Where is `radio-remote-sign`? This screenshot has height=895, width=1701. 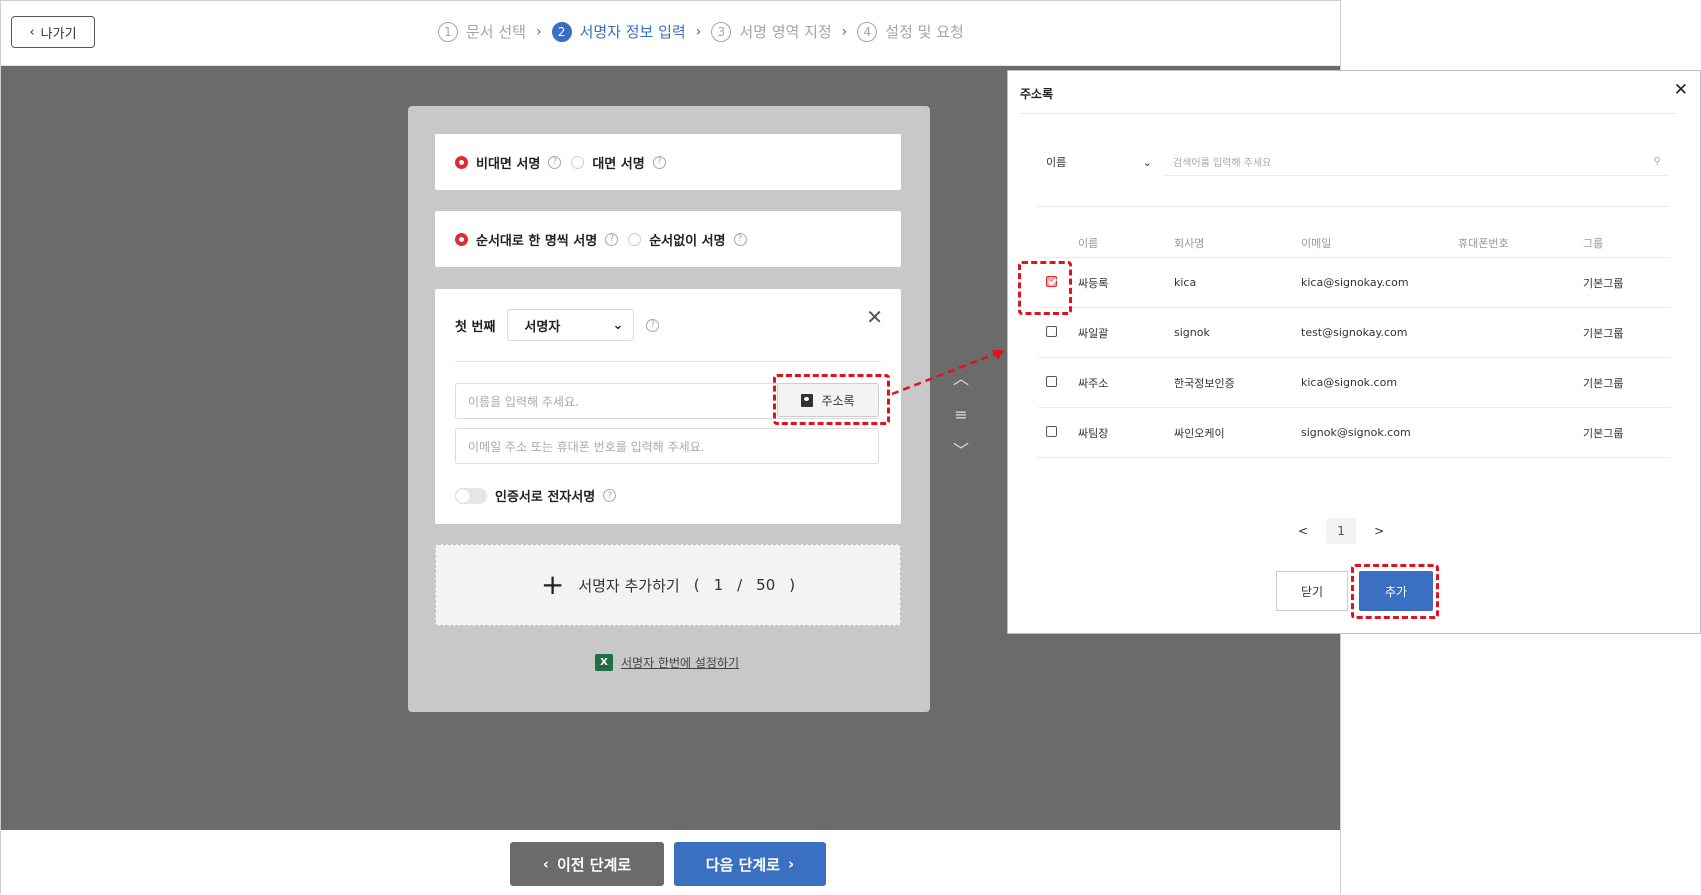 radio-remote-sign is located at coordinates (461, 162).